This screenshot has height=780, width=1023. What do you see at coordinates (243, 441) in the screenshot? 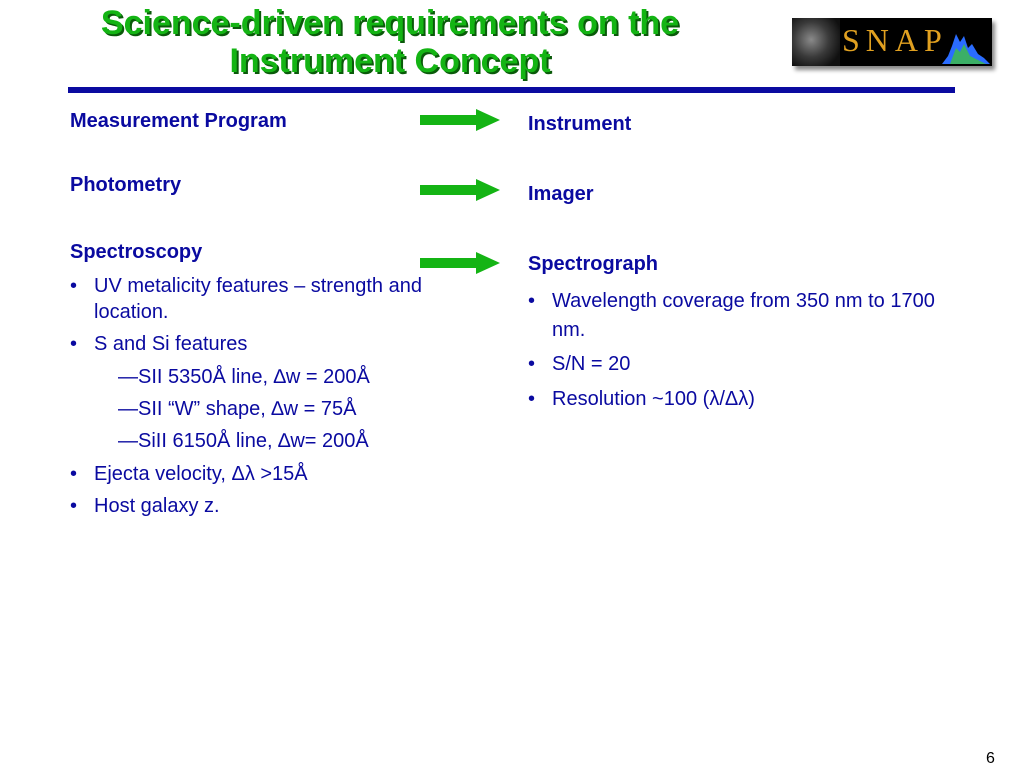
I see `sub-item: —SiII 6150Å line, ∆w= 200Å` at bounding box center [243, 441].